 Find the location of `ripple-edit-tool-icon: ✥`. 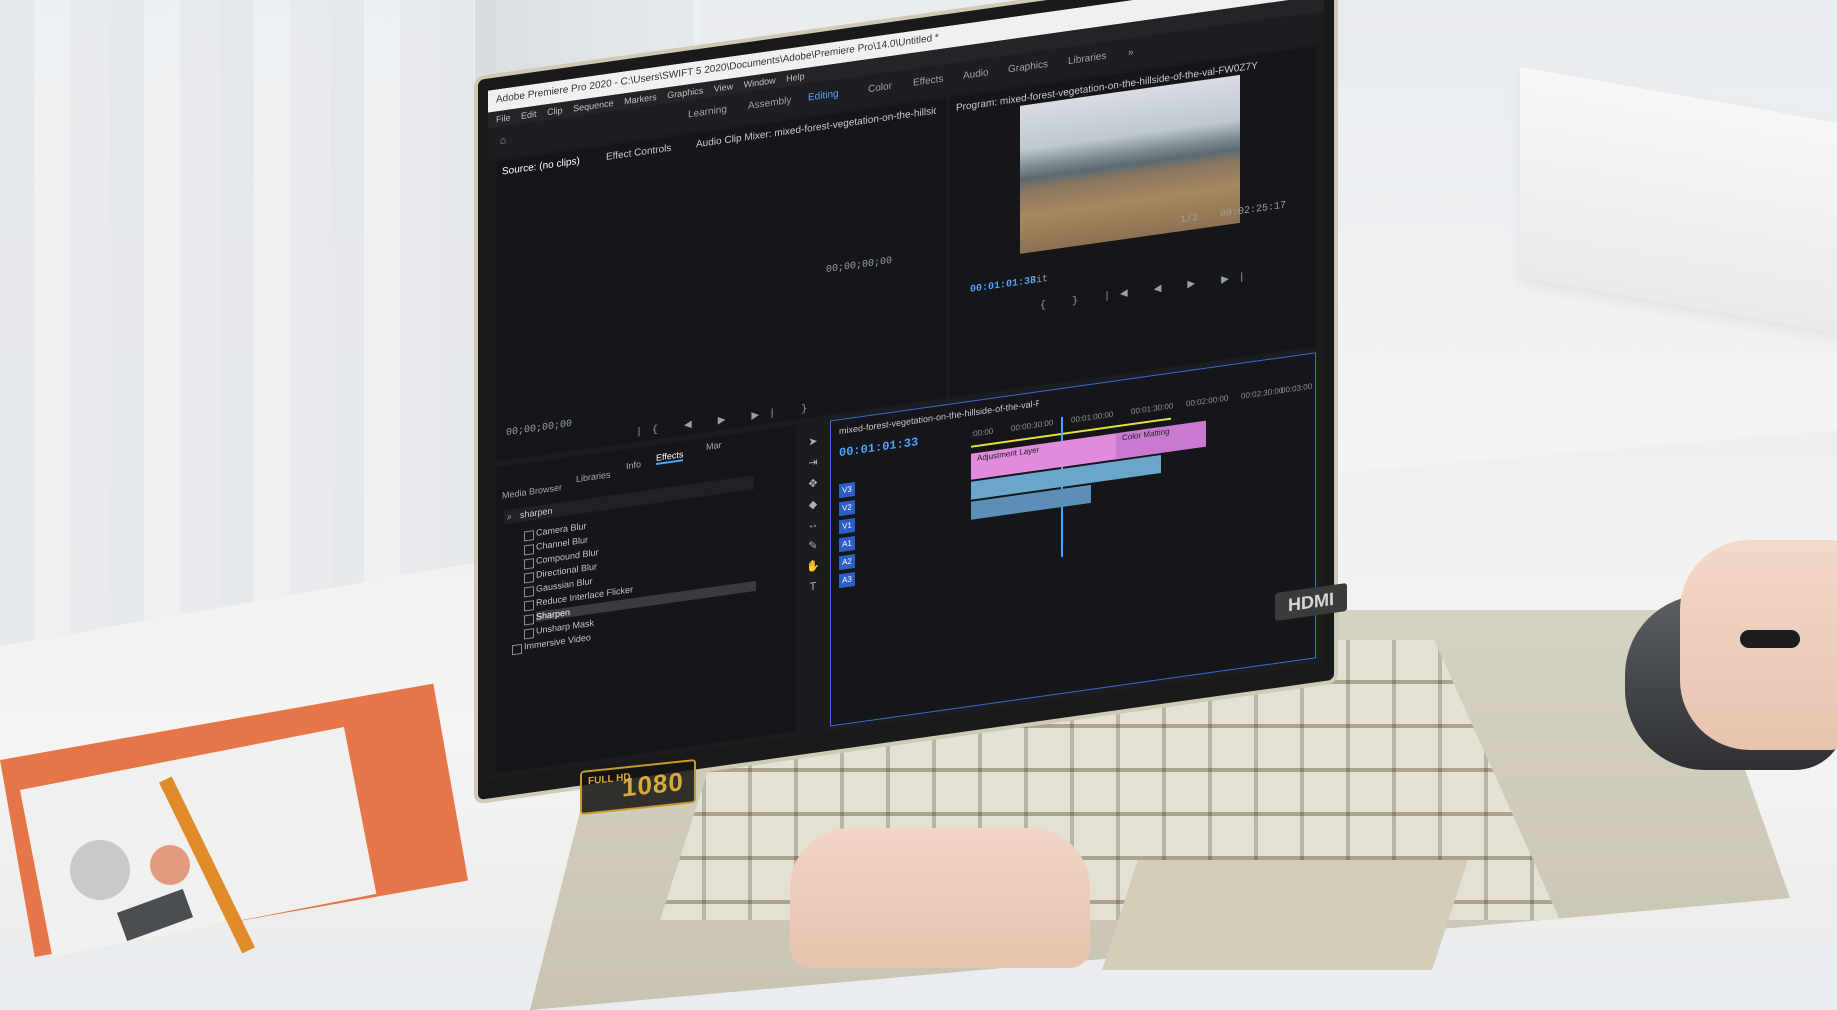

ripple-edit-tool-icon: ✥ is located at coordinates (813, 483).